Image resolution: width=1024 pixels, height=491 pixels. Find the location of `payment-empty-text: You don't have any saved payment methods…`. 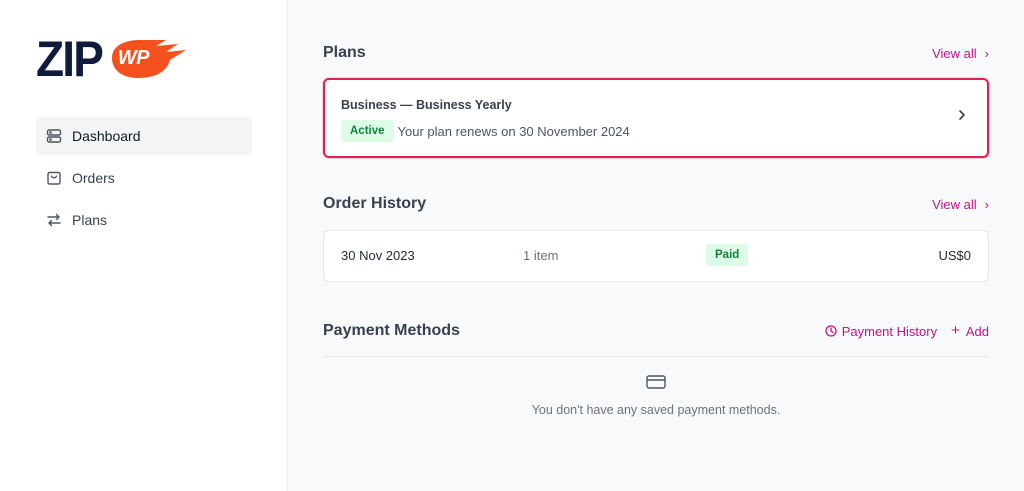

payment-empty-text: You don't have any saved payment methods… is located at coordinates (656, 410).